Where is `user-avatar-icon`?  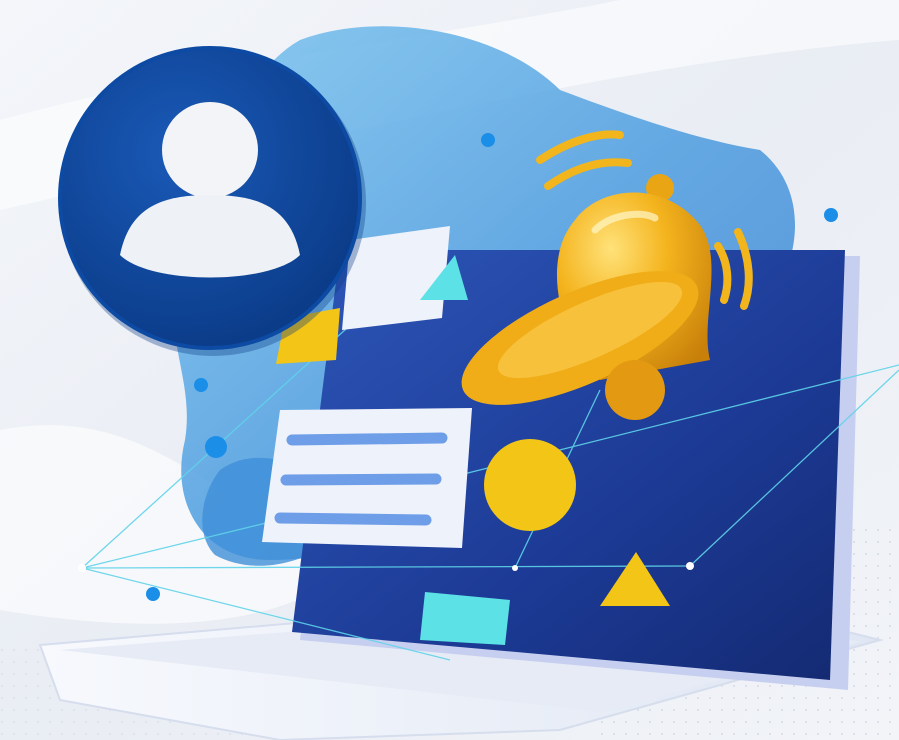
user-avatar-icon is located at coordinates (212, 201).